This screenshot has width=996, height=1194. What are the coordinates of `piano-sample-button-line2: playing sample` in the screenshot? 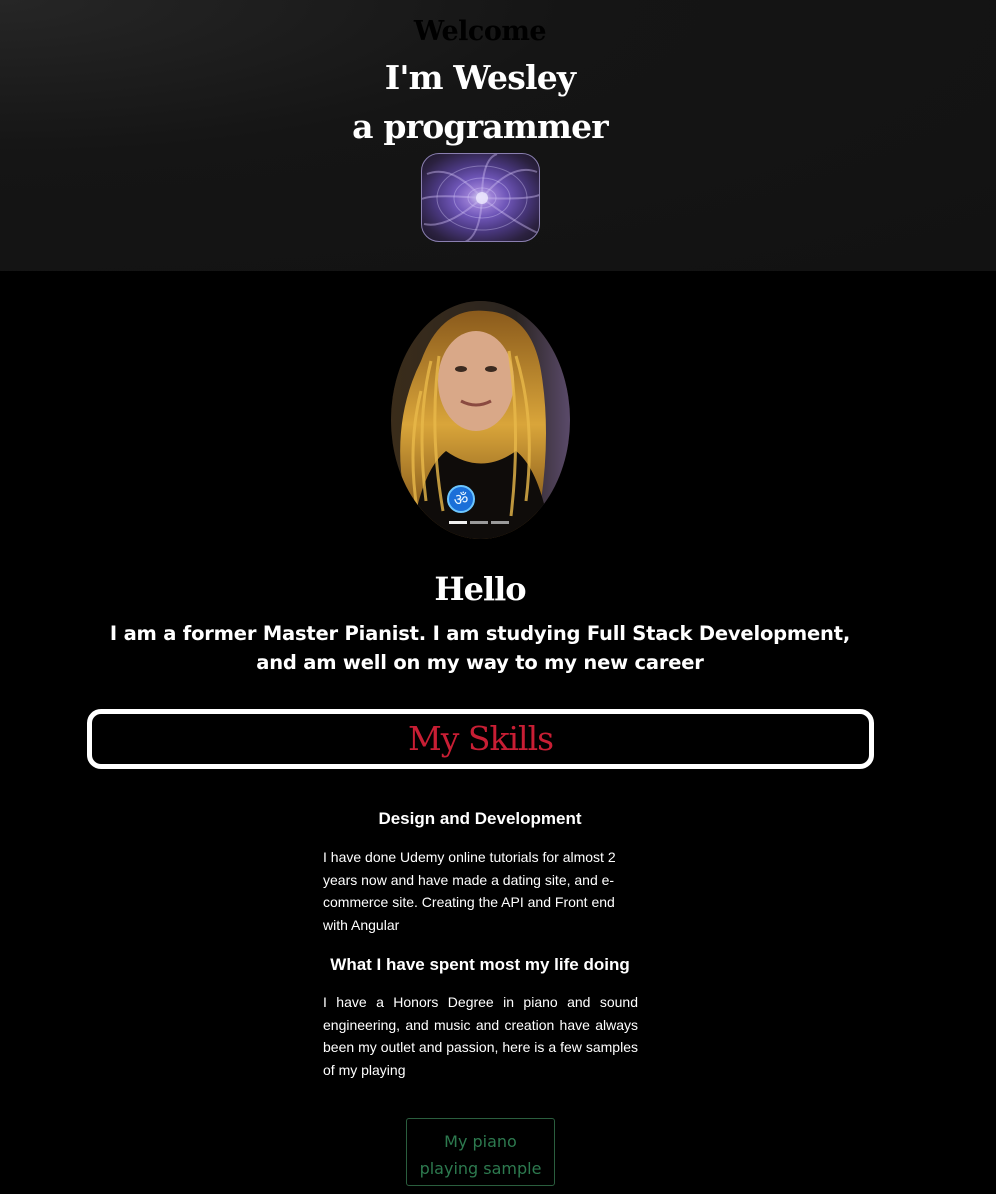 It's located at (480, 1168).